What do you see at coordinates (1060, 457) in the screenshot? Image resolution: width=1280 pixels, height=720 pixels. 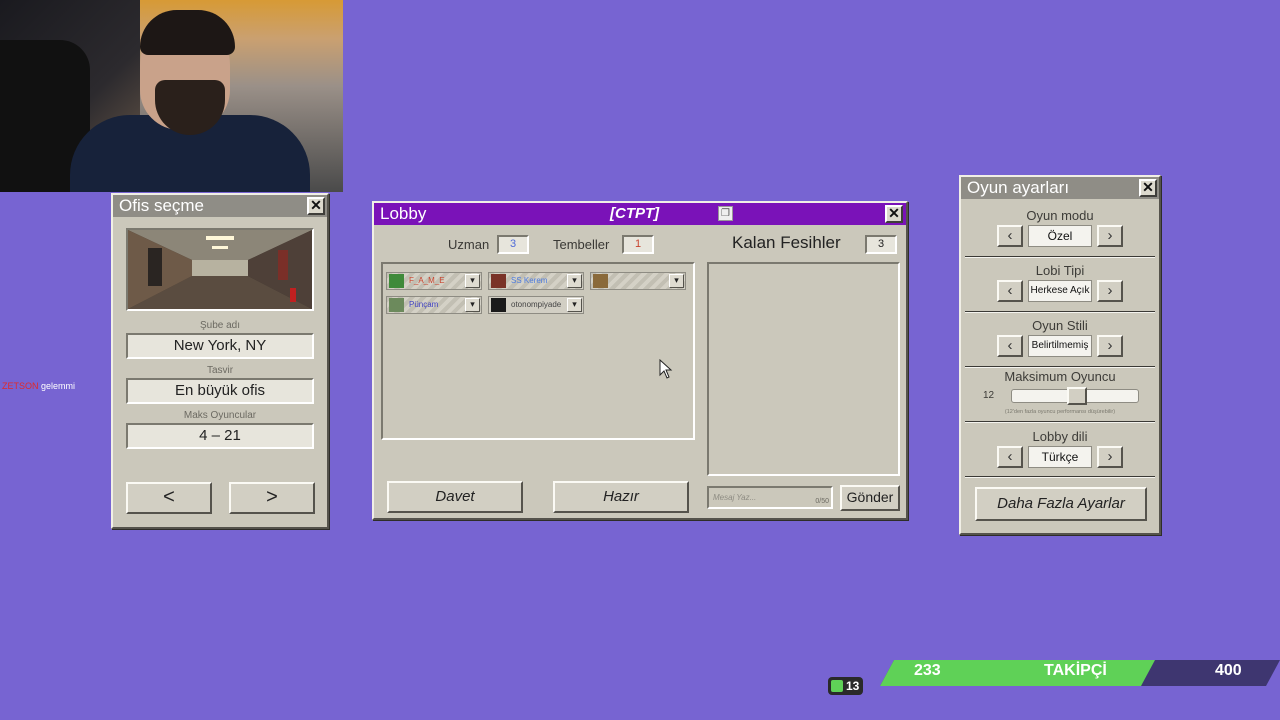 I see `lobby-language-value: Türkçe` at bounding box center [1060, 457].